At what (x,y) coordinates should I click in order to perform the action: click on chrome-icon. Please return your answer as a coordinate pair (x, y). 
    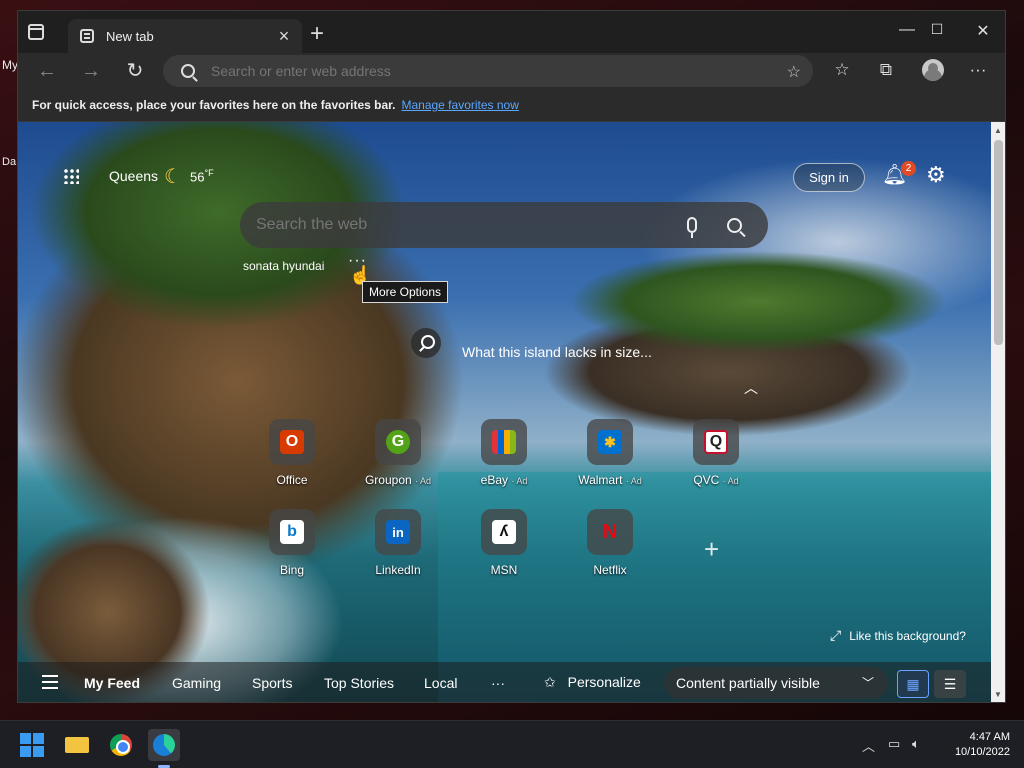
    Looking at the image, I should click on (121, 745).